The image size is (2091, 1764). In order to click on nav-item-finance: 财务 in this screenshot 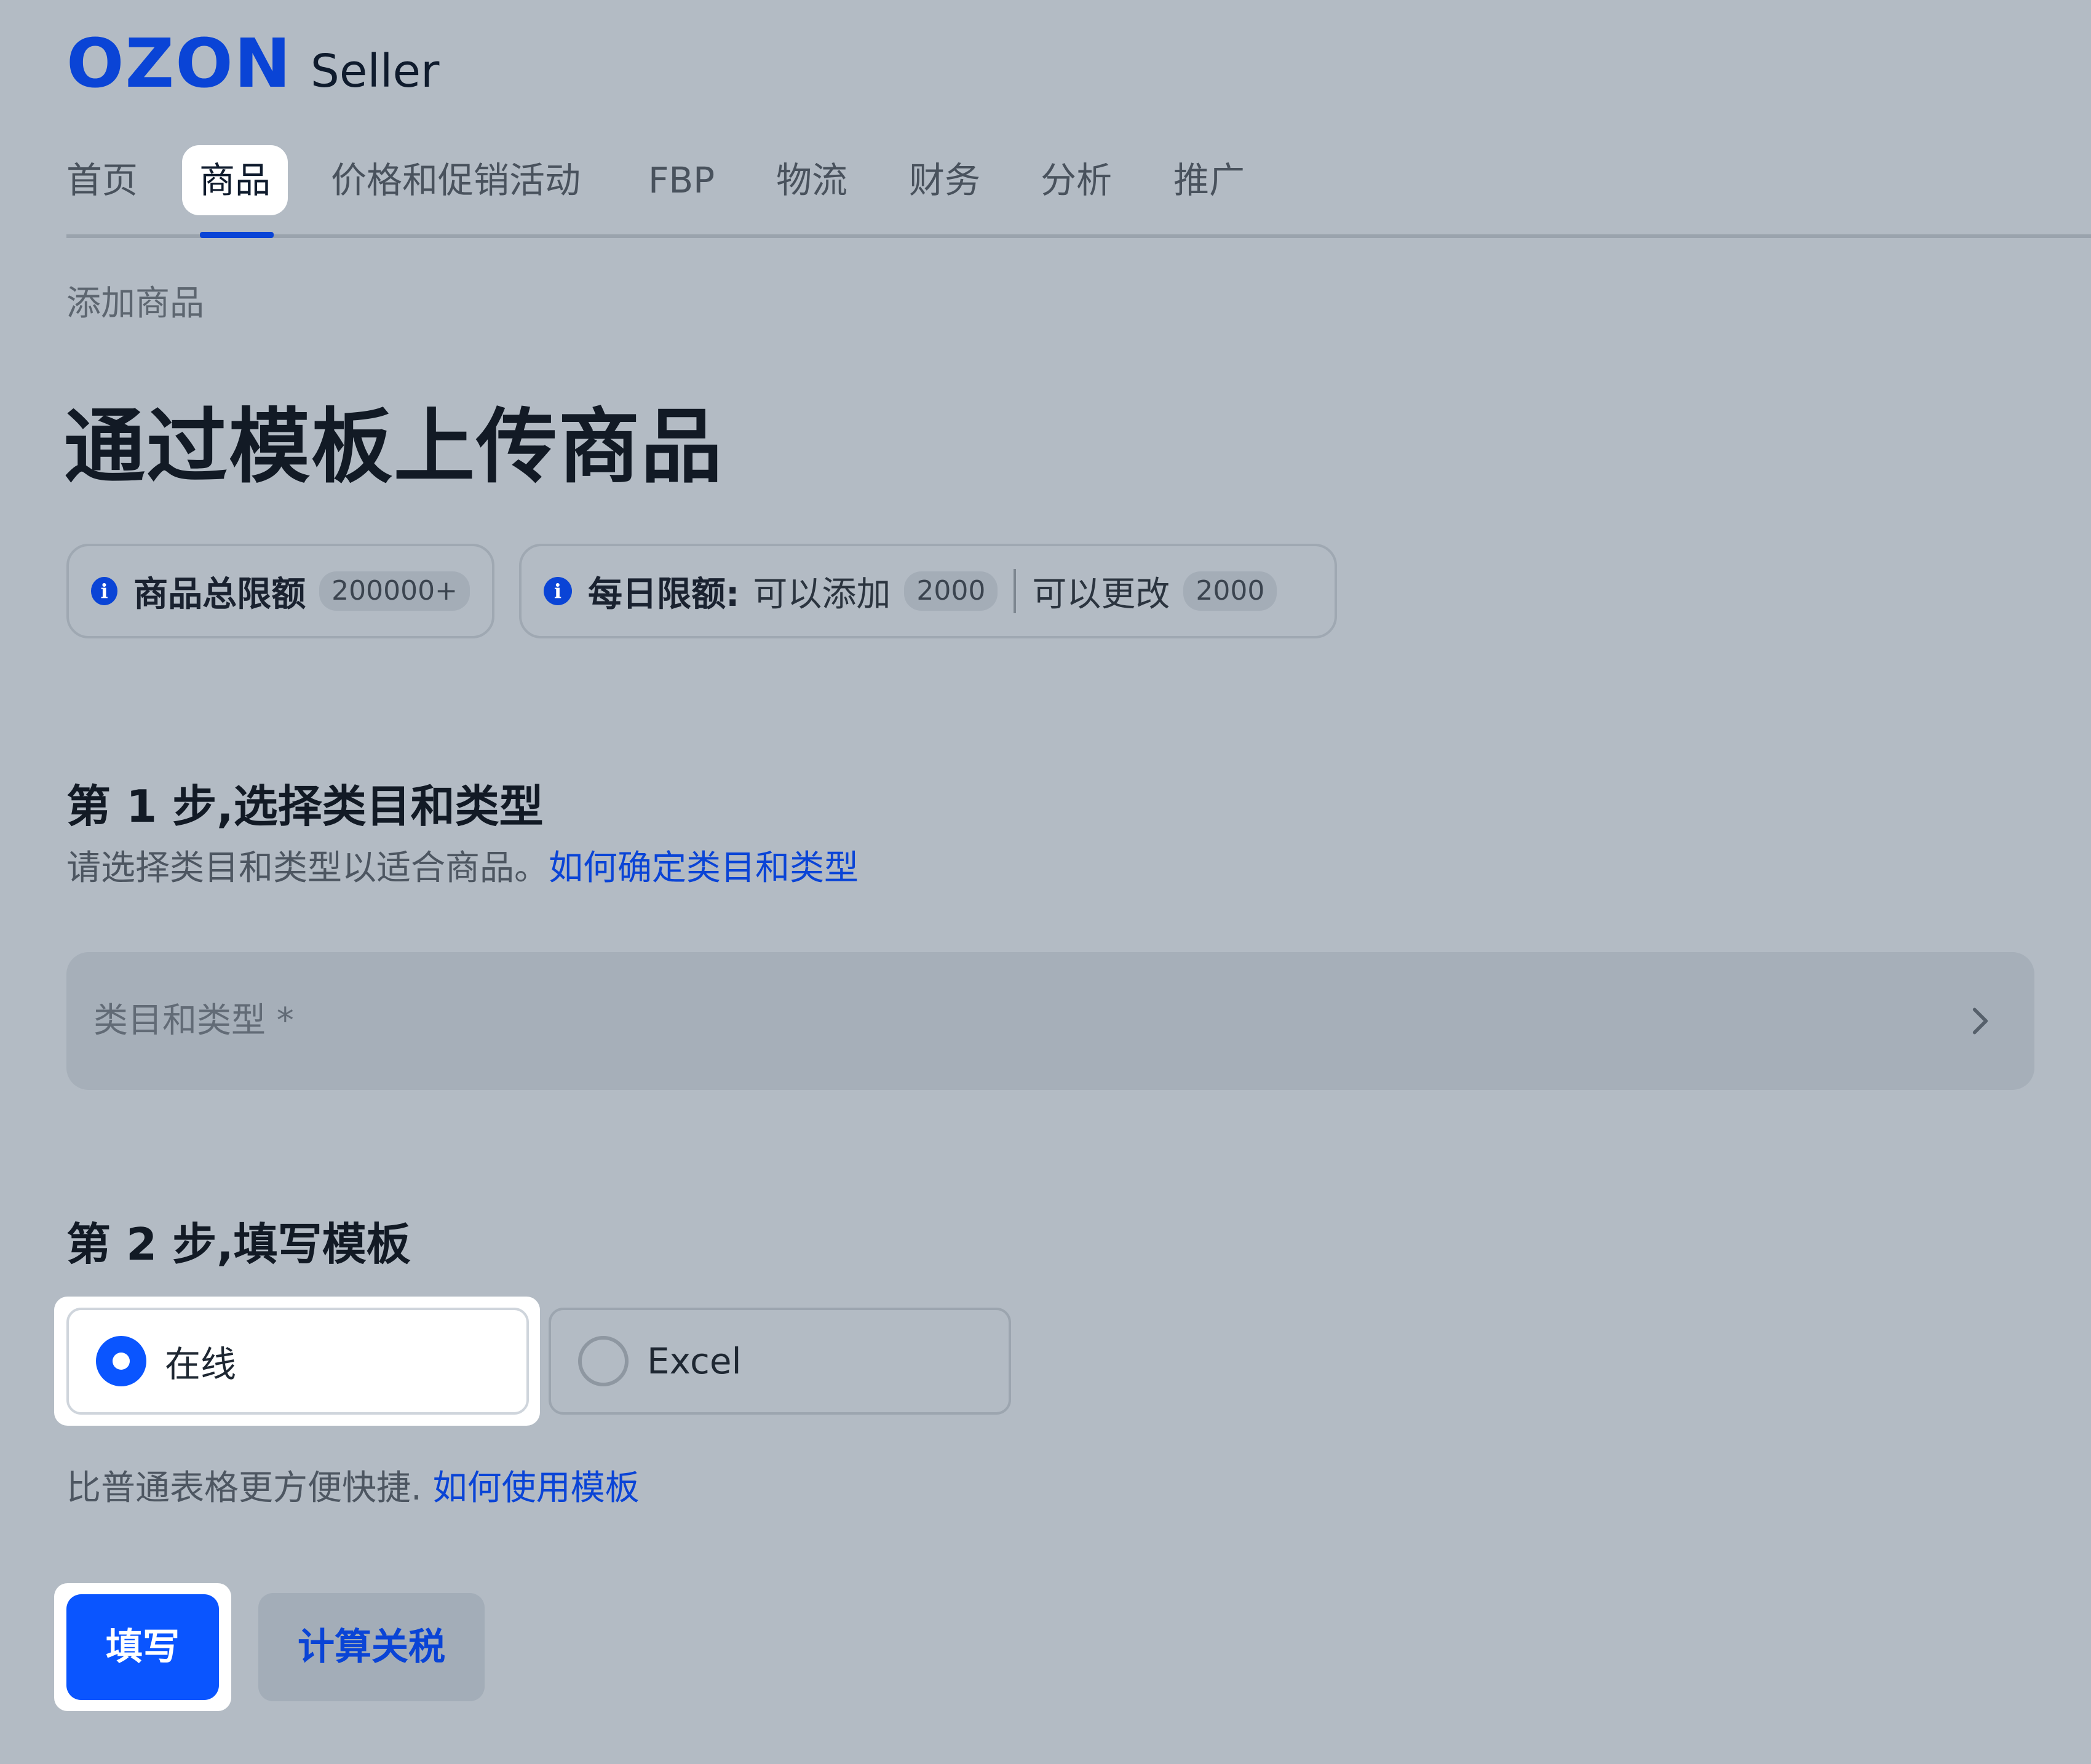, I will do `click(944, 180)`.